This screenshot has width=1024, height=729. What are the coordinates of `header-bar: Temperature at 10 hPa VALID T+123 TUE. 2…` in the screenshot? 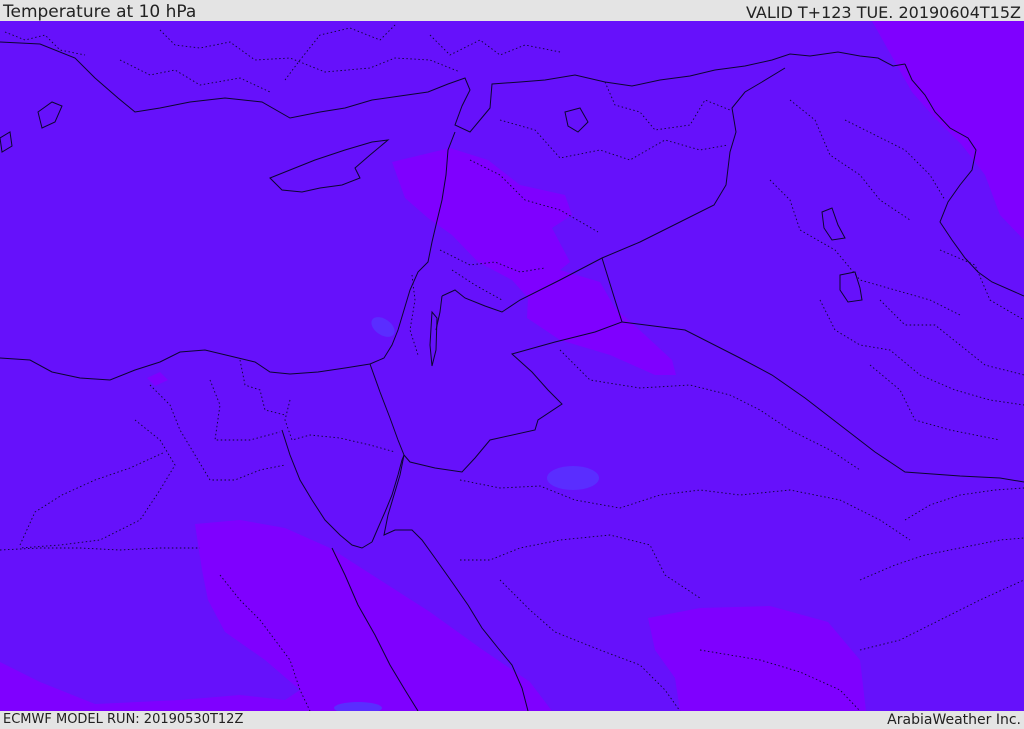 It's located at (512, 10).